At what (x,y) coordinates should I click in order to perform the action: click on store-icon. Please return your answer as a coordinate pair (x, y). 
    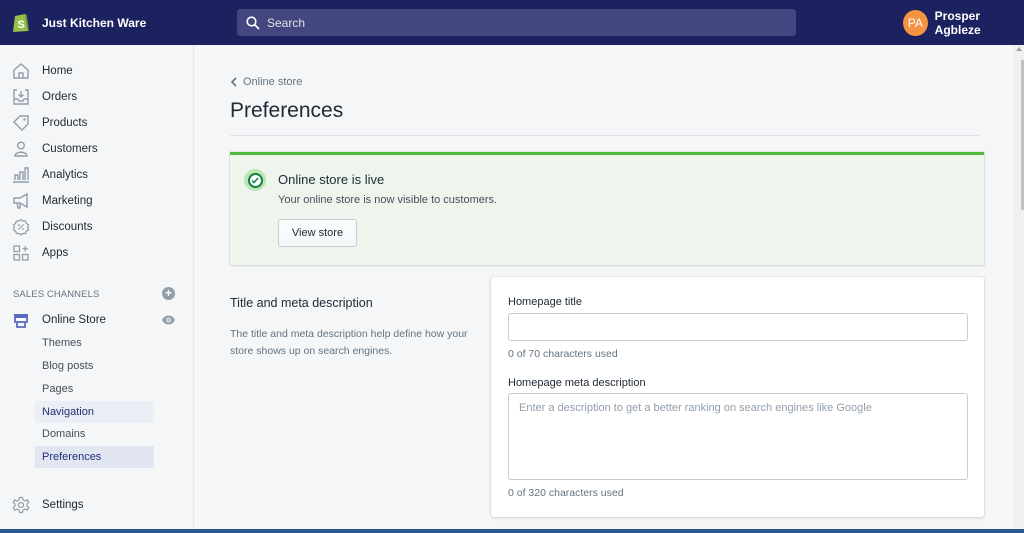
    Looking at the image, I should click on (21, 321).